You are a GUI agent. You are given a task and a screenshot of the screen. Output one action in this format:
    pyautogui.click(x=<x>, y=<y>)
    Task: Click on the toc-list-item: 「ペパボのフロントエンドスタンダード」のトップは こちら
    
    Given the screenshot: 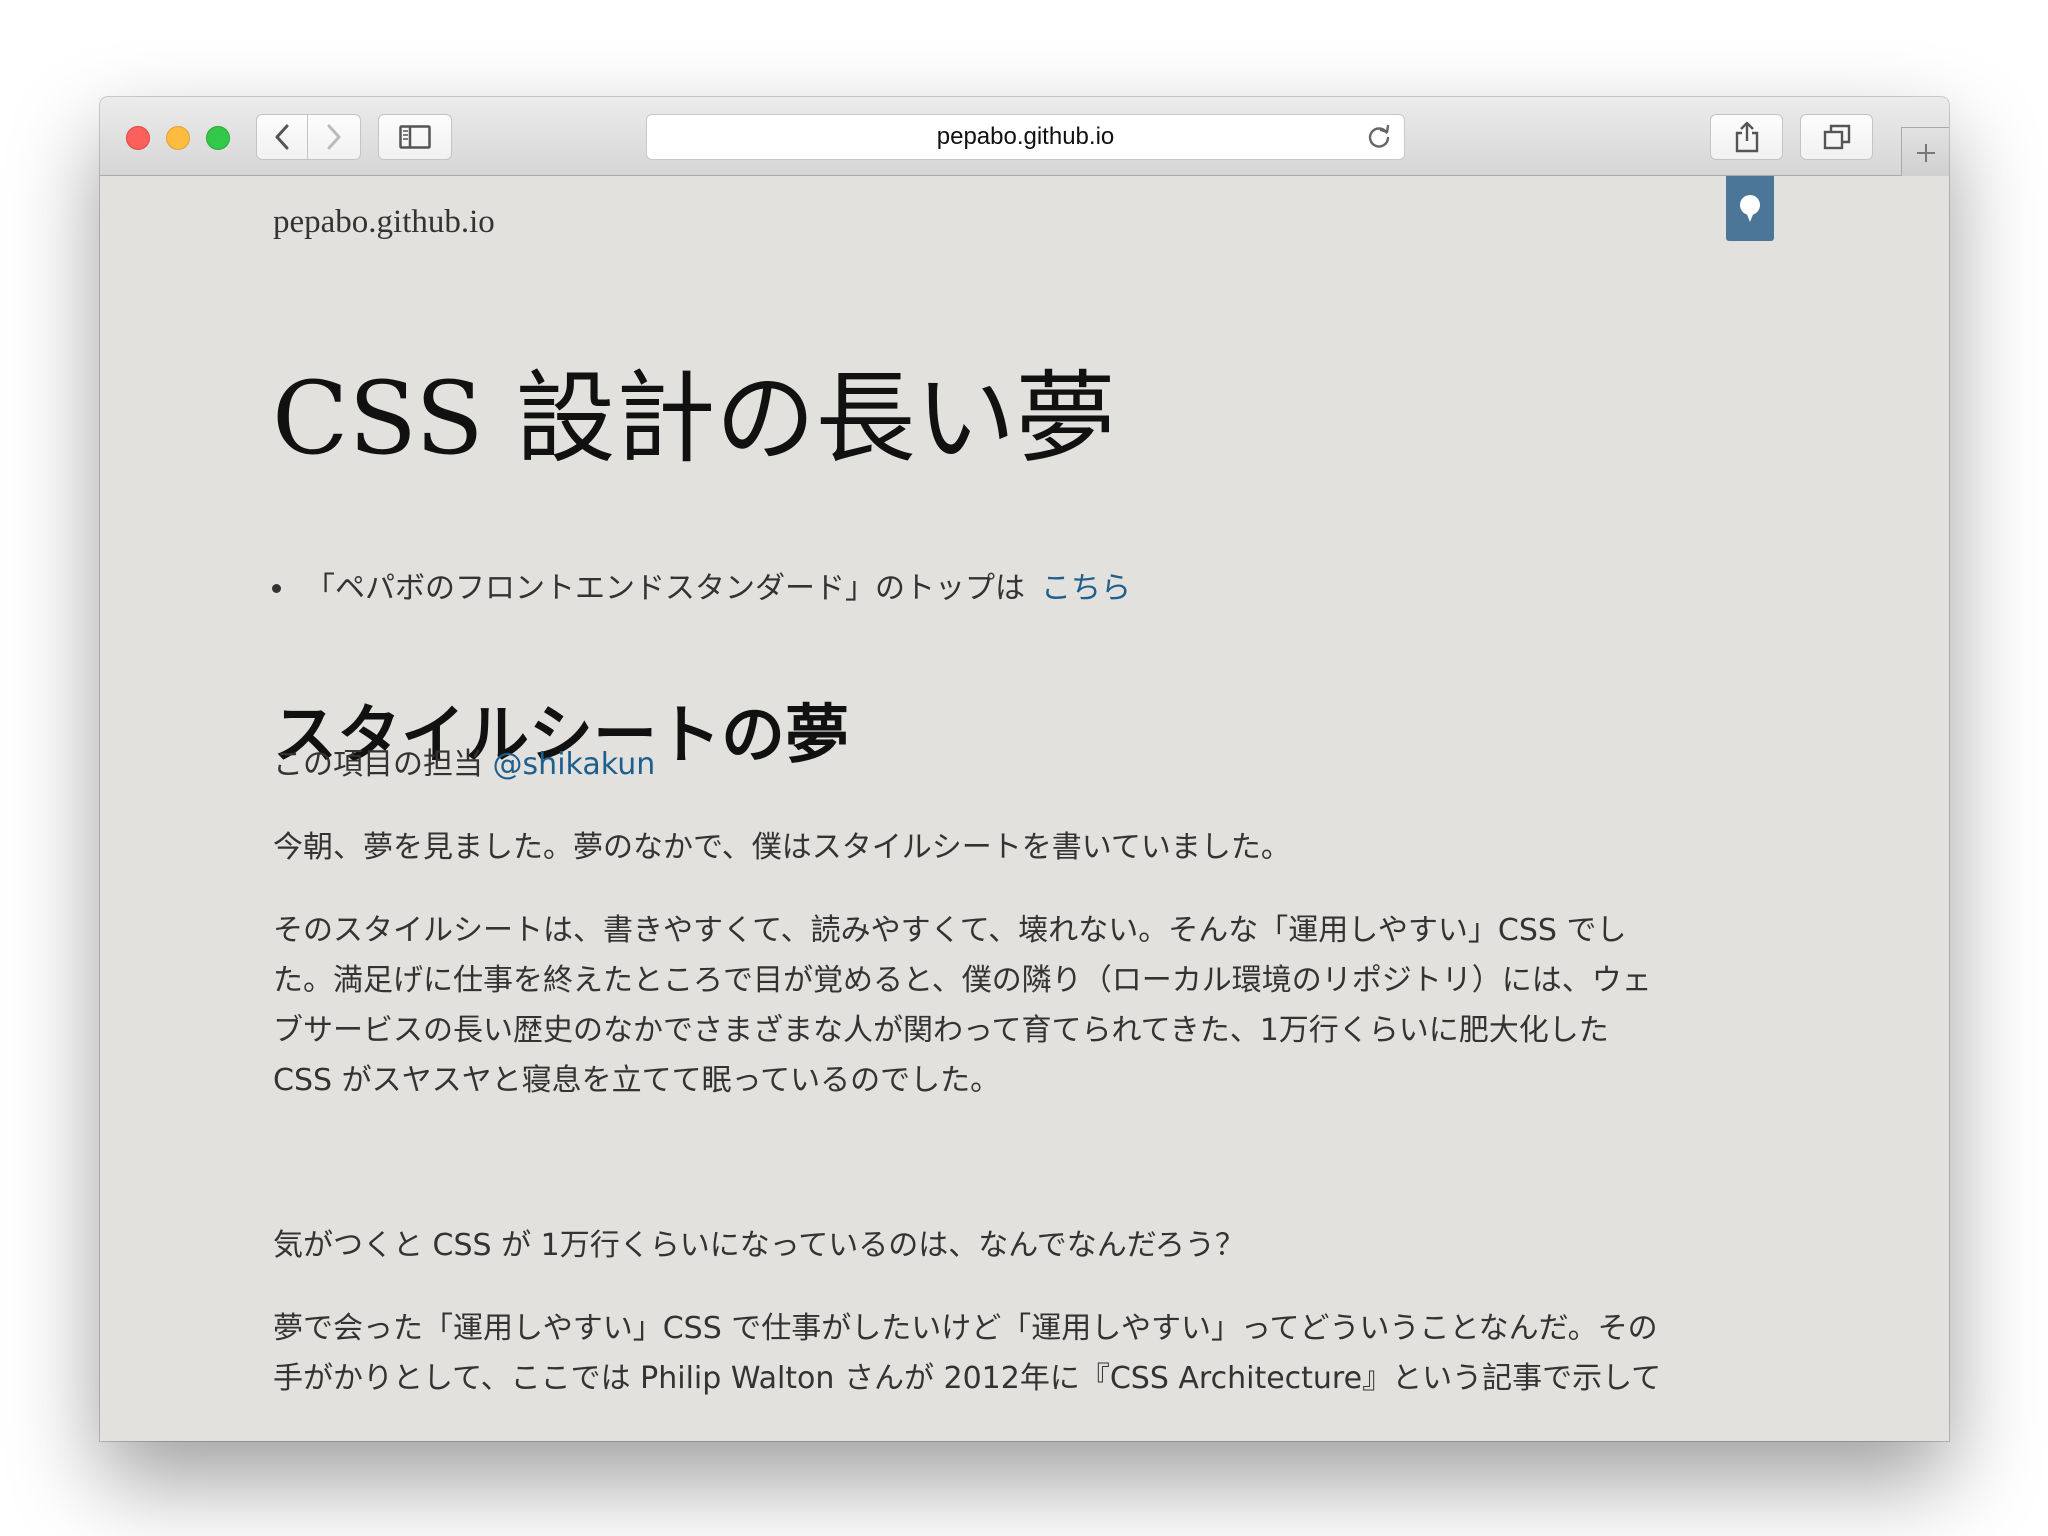 What is the action you would take?
    pyautogui.click(x=701, y=585)
    